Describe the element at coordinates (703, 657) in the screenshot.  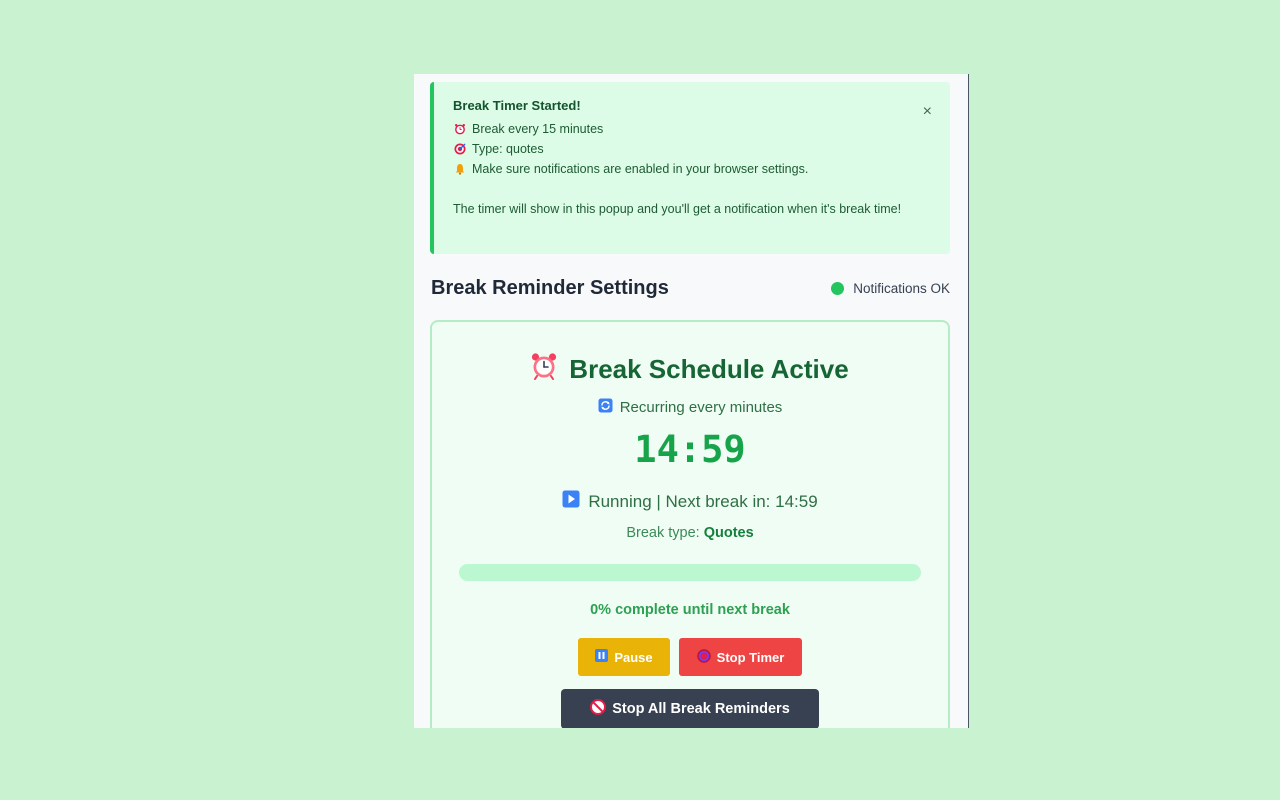
I see `stop-circle-icon` at that location.